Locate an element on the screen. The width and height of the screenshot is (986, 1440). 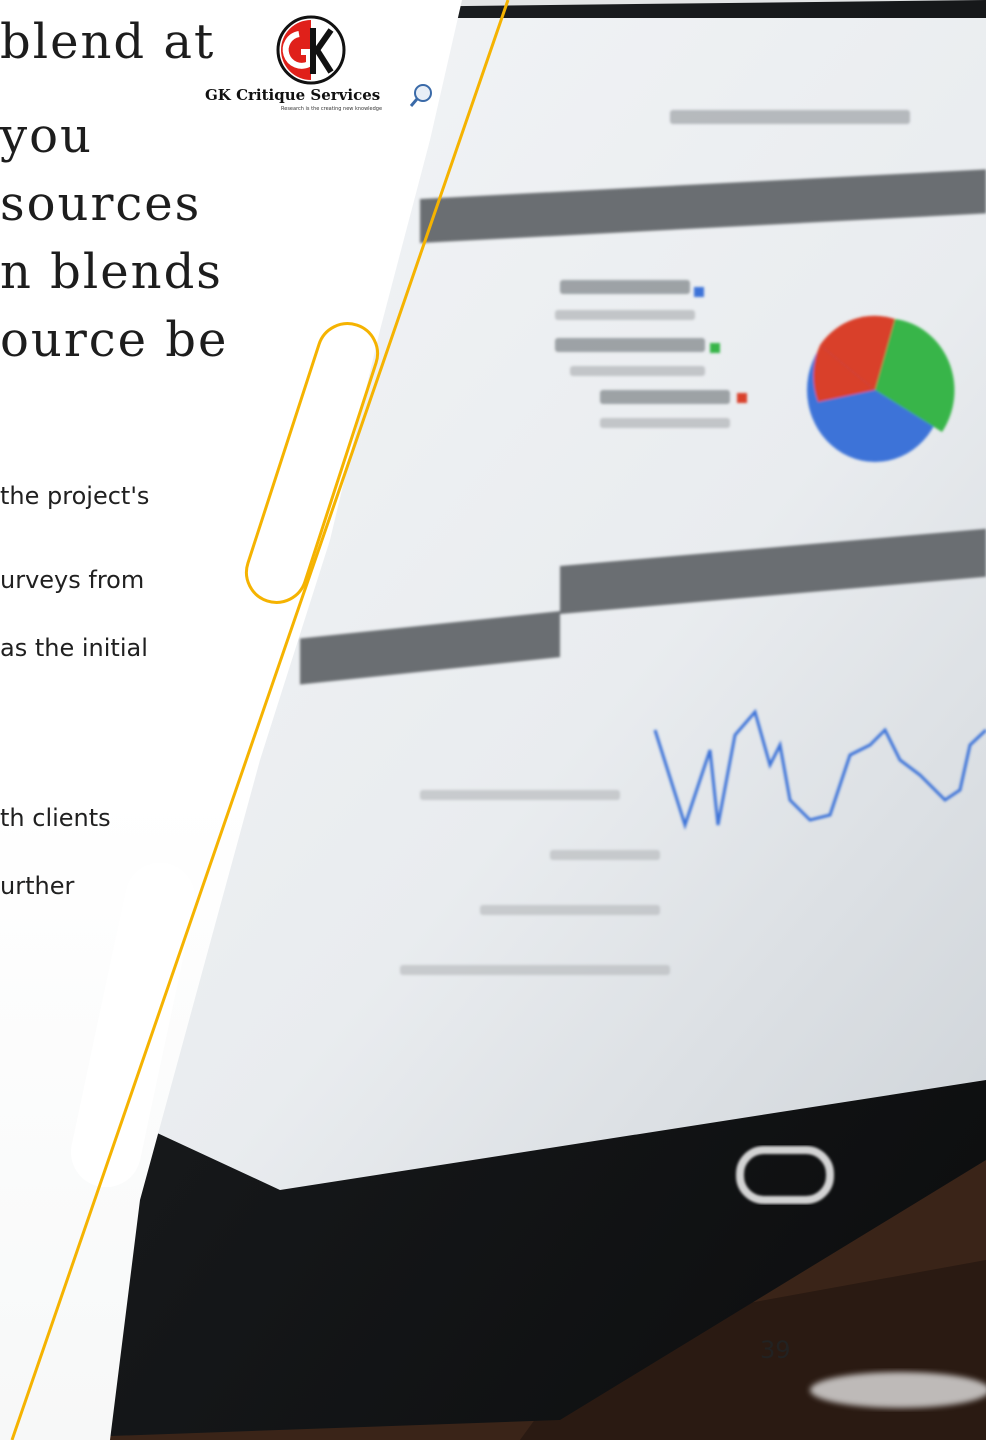
magnifier-icon is located at coordinates (420, 95).